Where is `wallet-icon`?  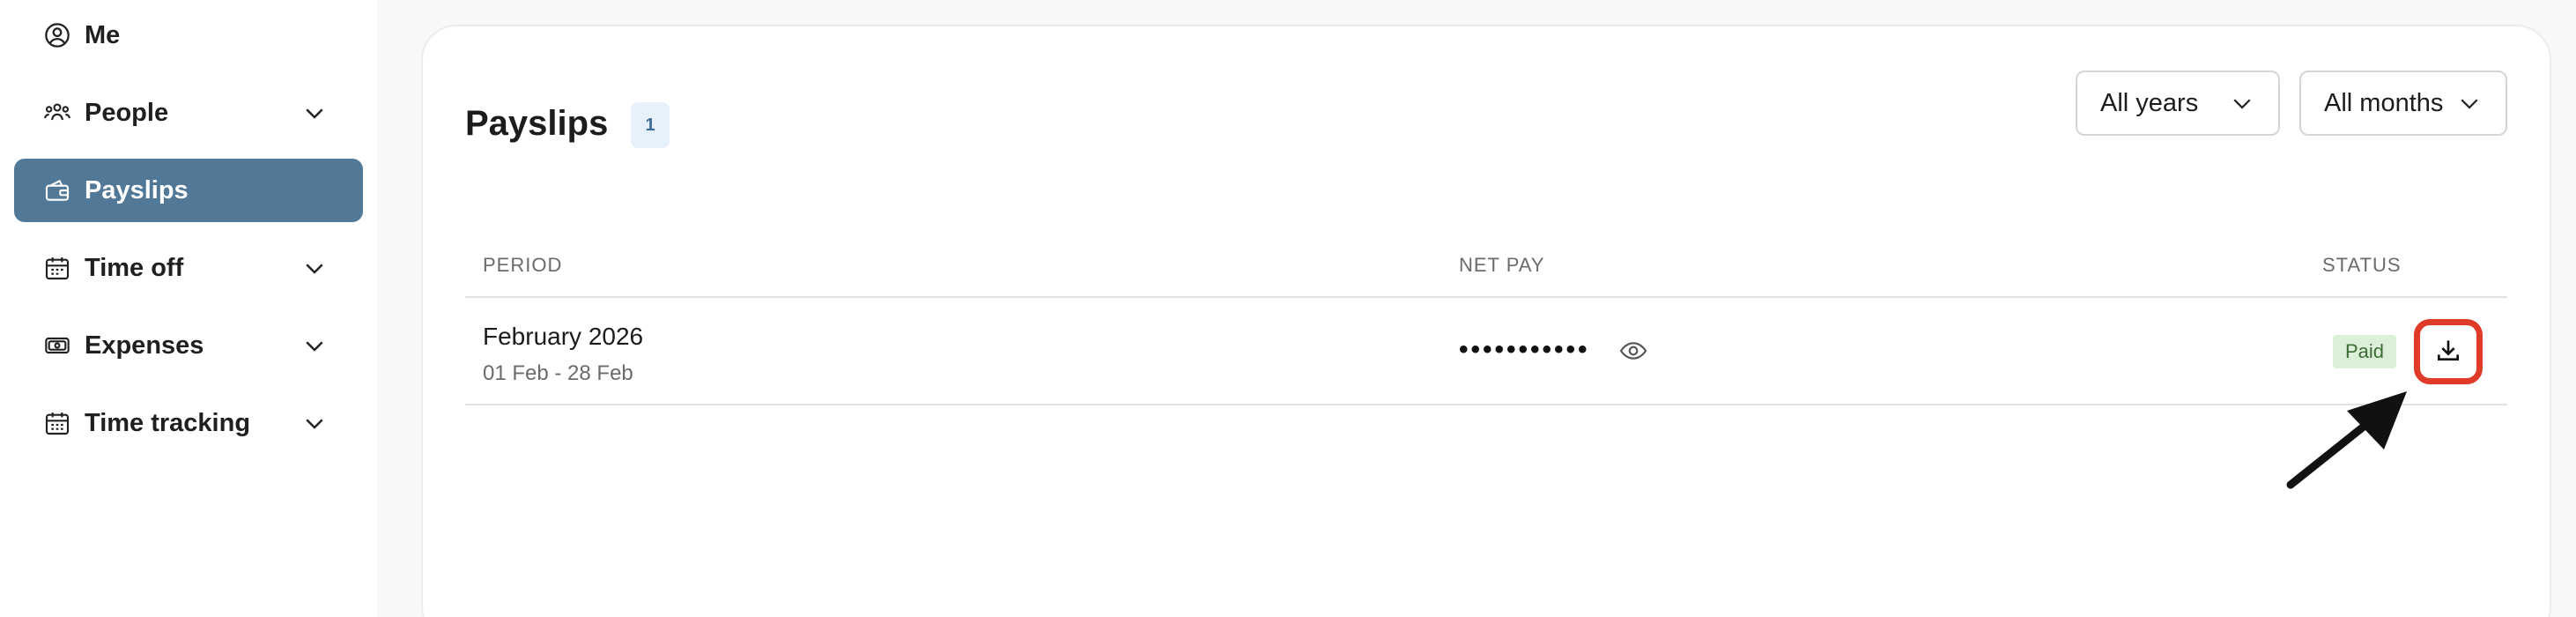 wallet-icon is located at coordinates (57, 190).